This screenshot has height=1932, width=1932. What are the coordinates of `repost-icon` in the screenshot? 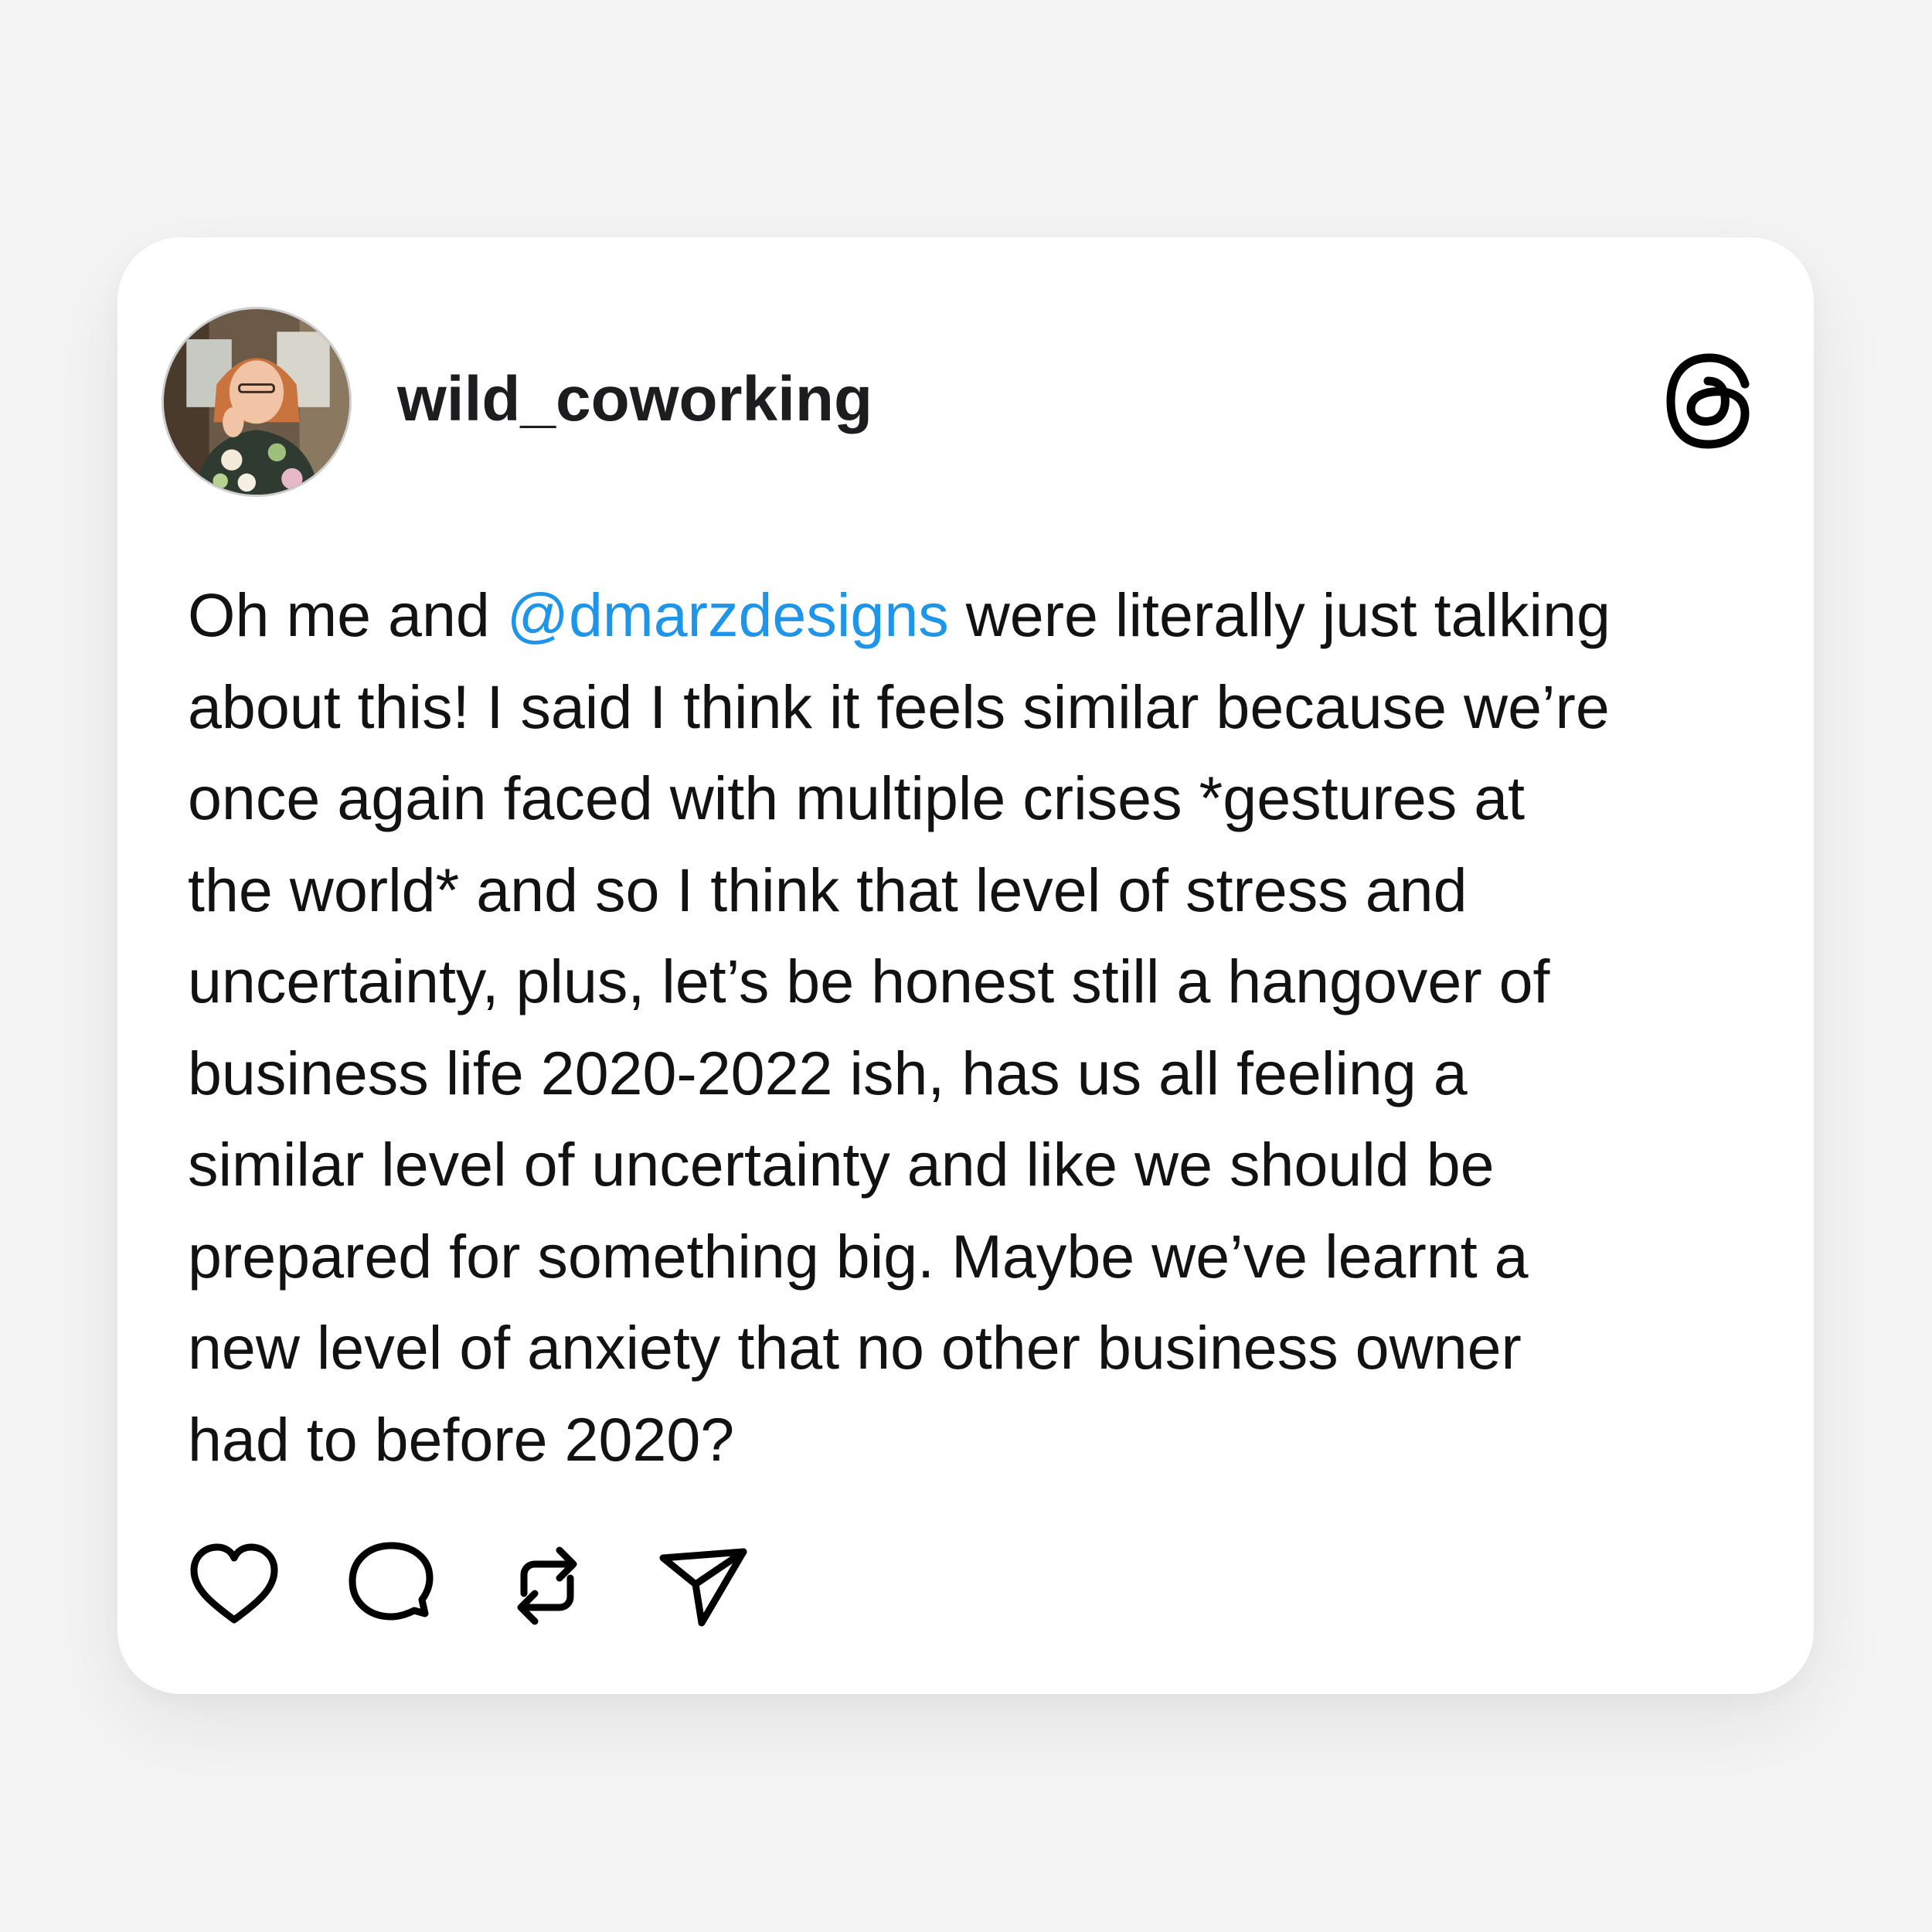 It's located at (547, 1586).